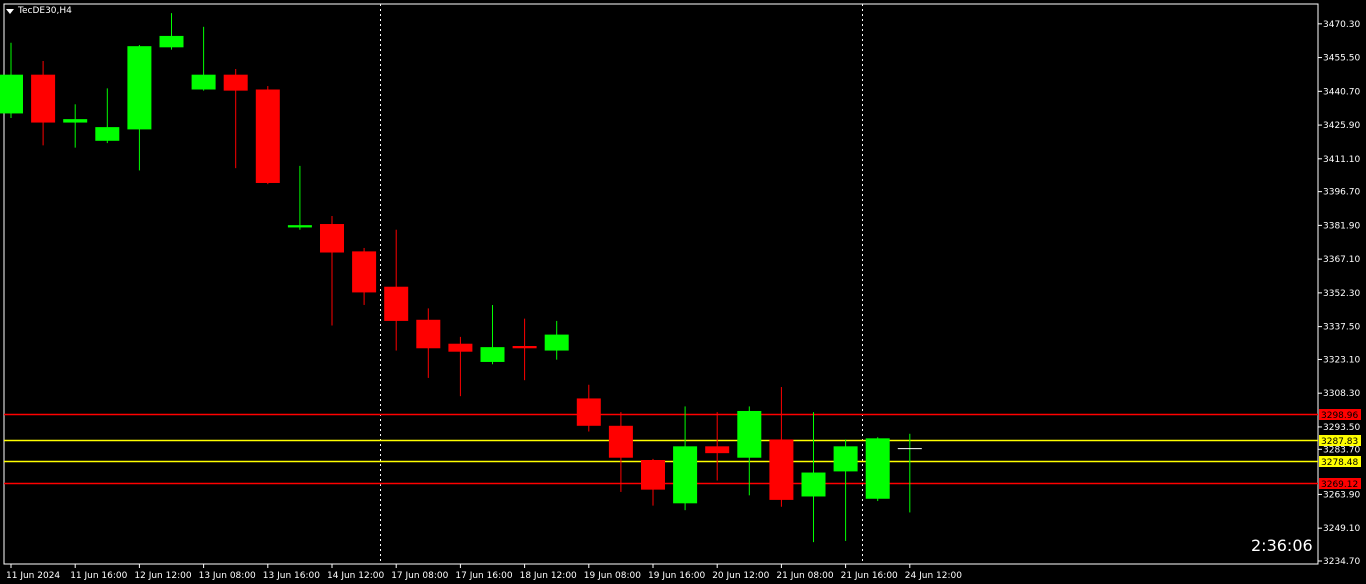 The height and width of the screenshot is (584, 1366). What do you see at coordinates (1341, 226) in the screenshot?
I see `y-tick-label-6: 3381.90` at bounding box center [1341, 226].